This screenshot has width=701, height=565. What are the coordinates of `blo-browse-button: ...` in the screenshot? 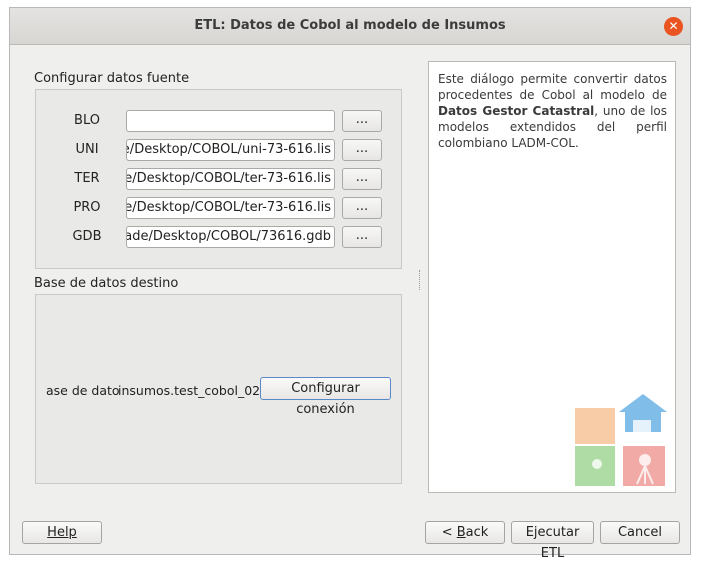 It's located at (362, 121).